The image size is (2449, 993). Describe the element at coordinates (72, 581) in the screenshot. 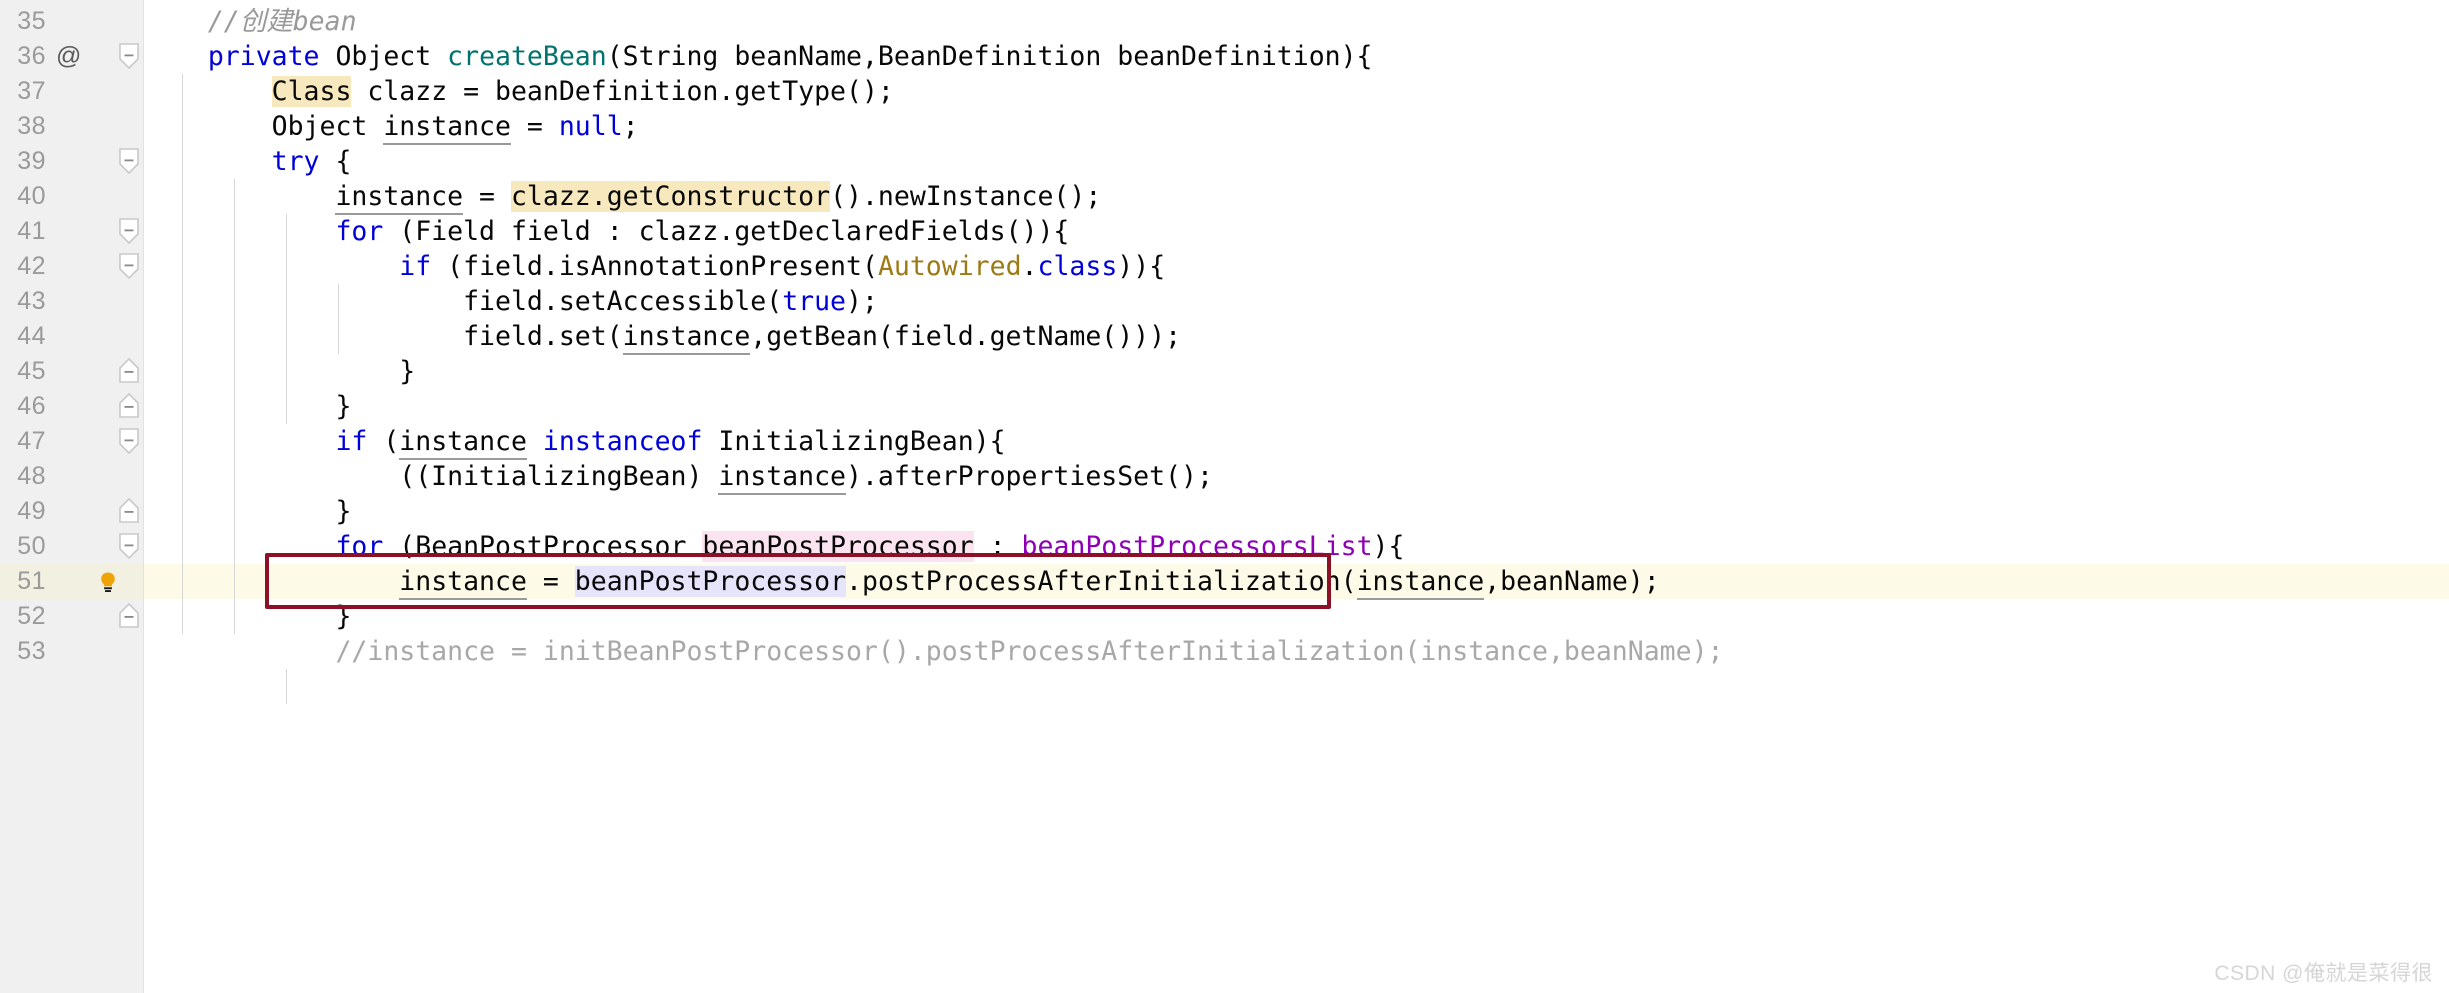

I see `line-number-cell: 51` at that location.